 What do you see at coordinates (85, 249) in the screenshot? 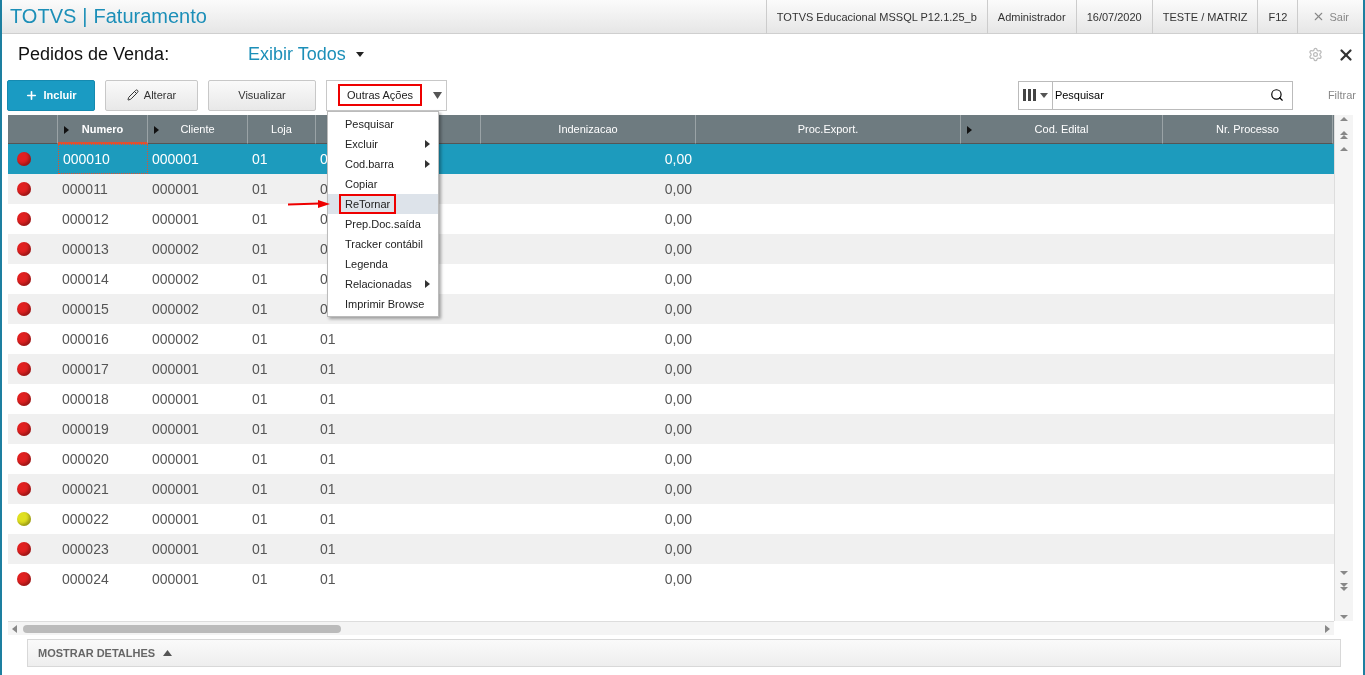
I see `table-cell: 000013` at bounding box center [85, 249].